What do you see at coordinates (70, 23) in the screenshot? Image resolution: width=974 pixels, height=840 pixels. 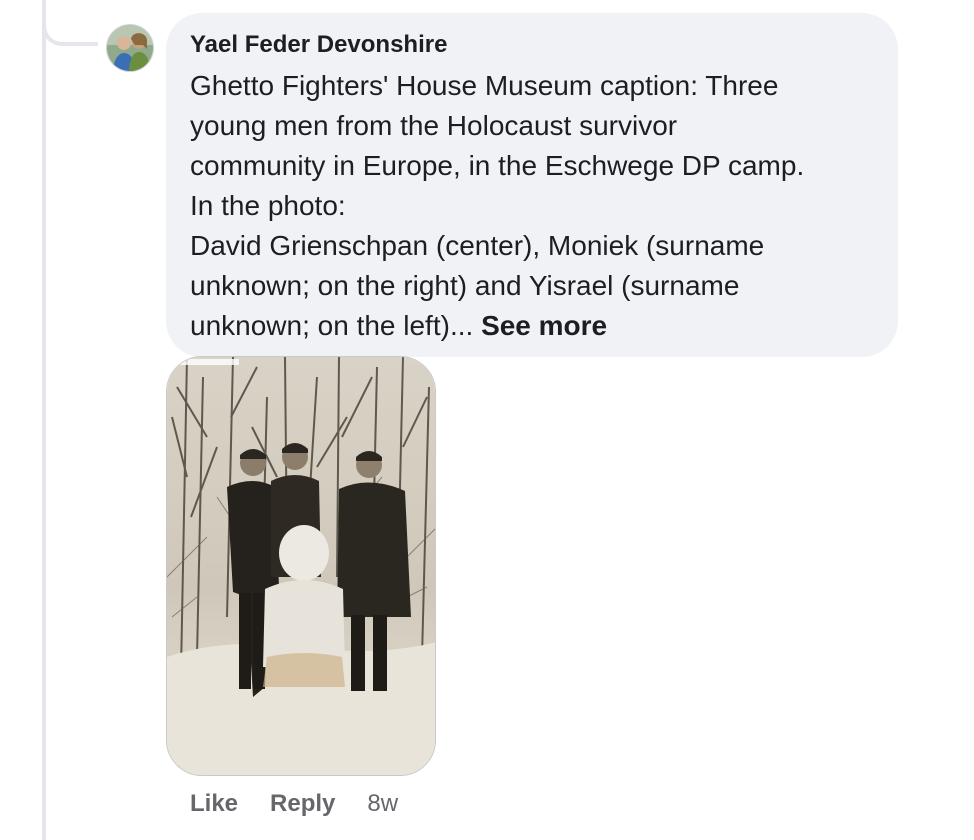 I see `thread-connector` at bounding box center [70, 23].